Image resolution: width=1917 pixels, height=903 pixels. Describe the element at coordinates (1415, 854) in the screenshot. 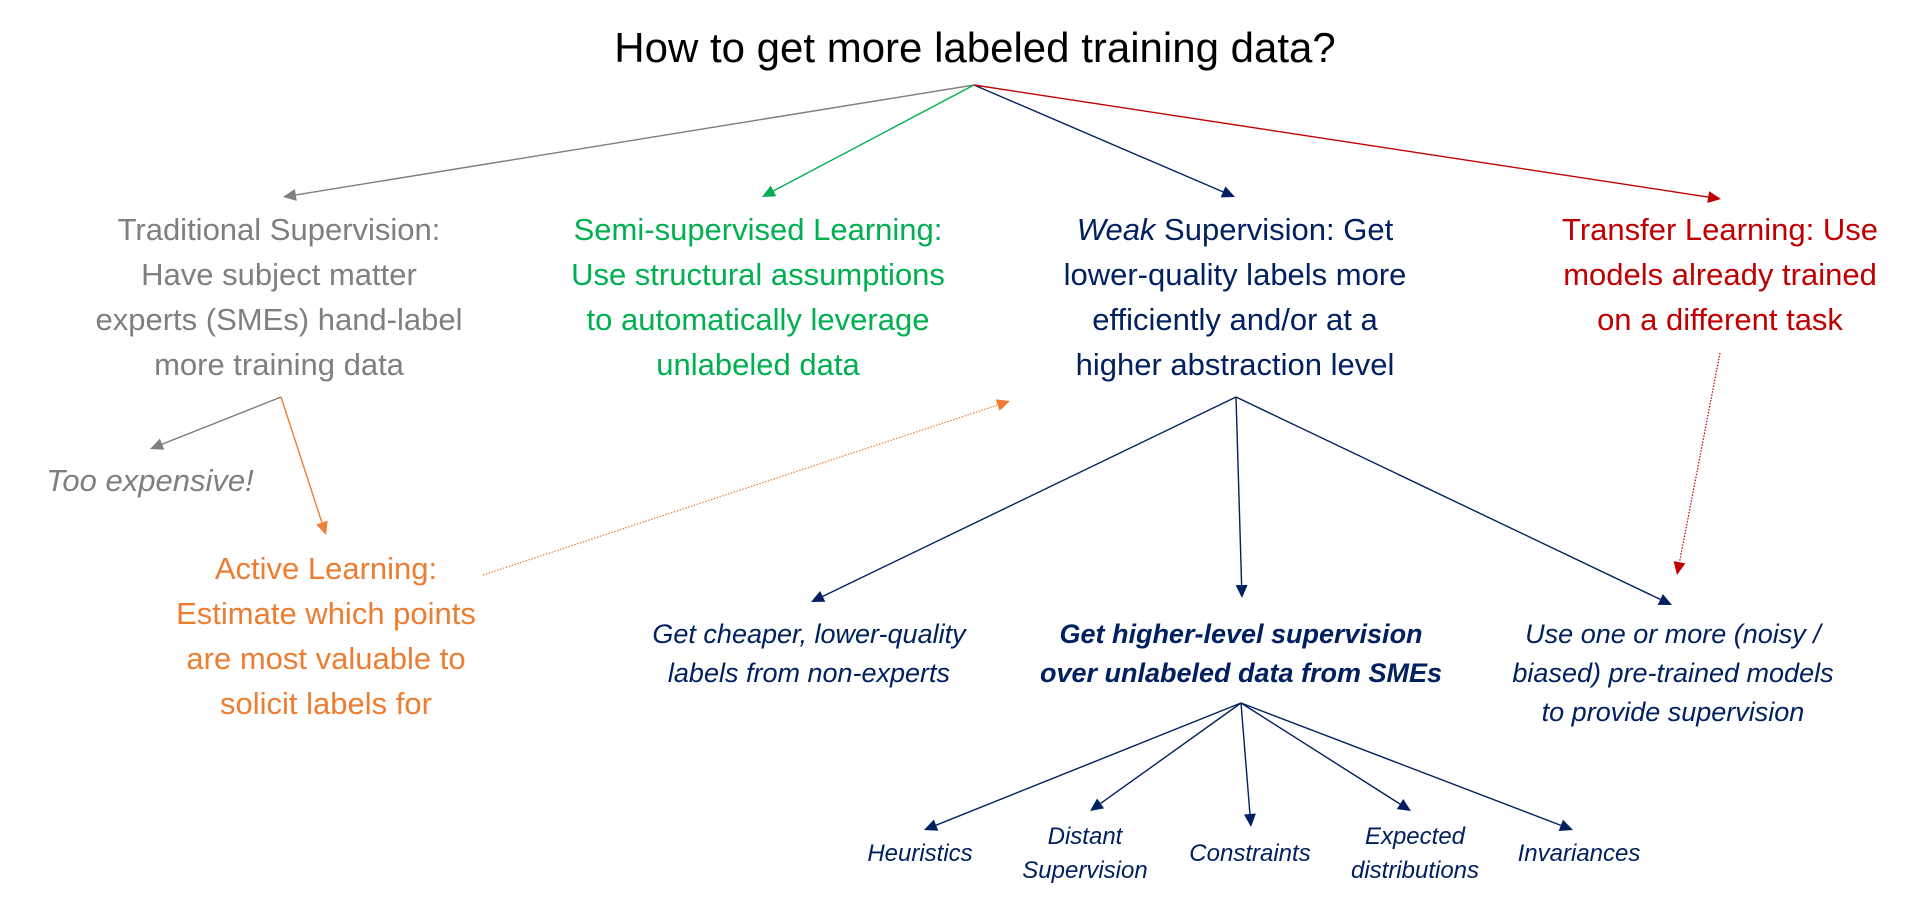

I see `leaf-expected-distributions: Expected distributions` at that location.